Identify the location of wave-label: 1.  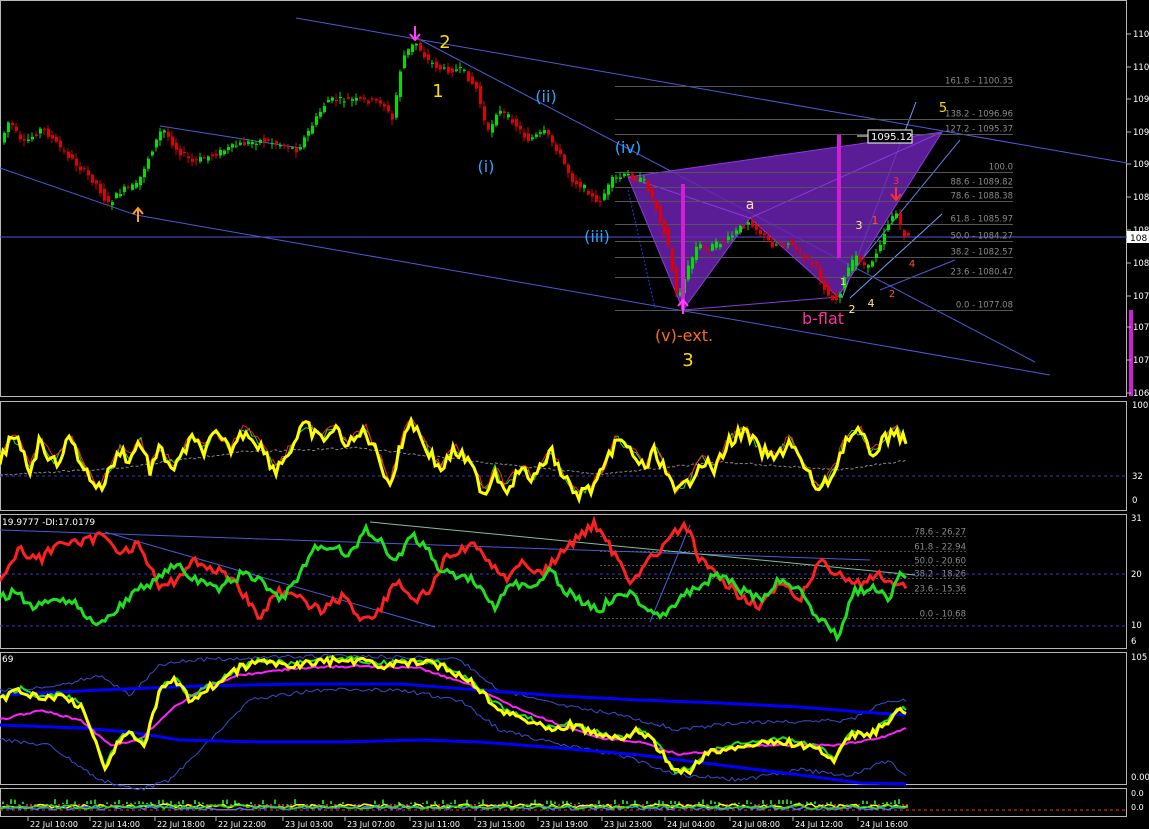
(843, 282).